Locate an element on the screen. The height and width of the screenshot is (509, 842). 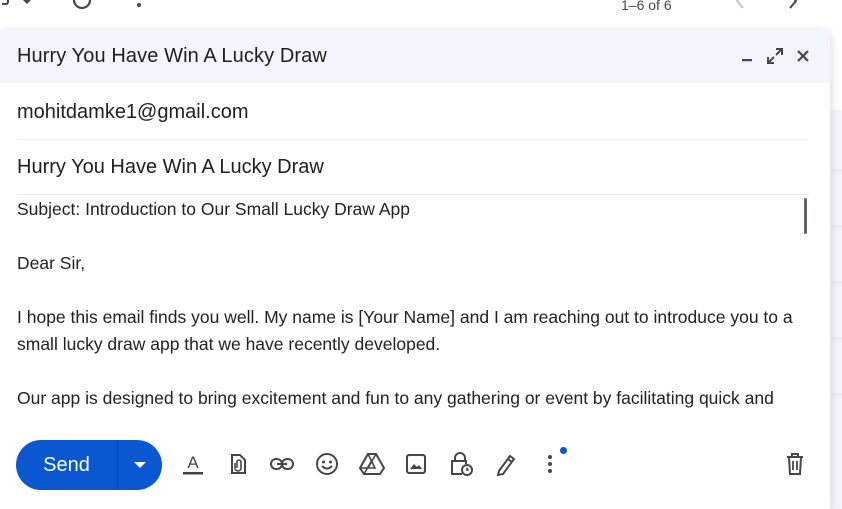
compose-title: Hurry You Have Win A Lucky Draw is located at coordinates (172, 56).